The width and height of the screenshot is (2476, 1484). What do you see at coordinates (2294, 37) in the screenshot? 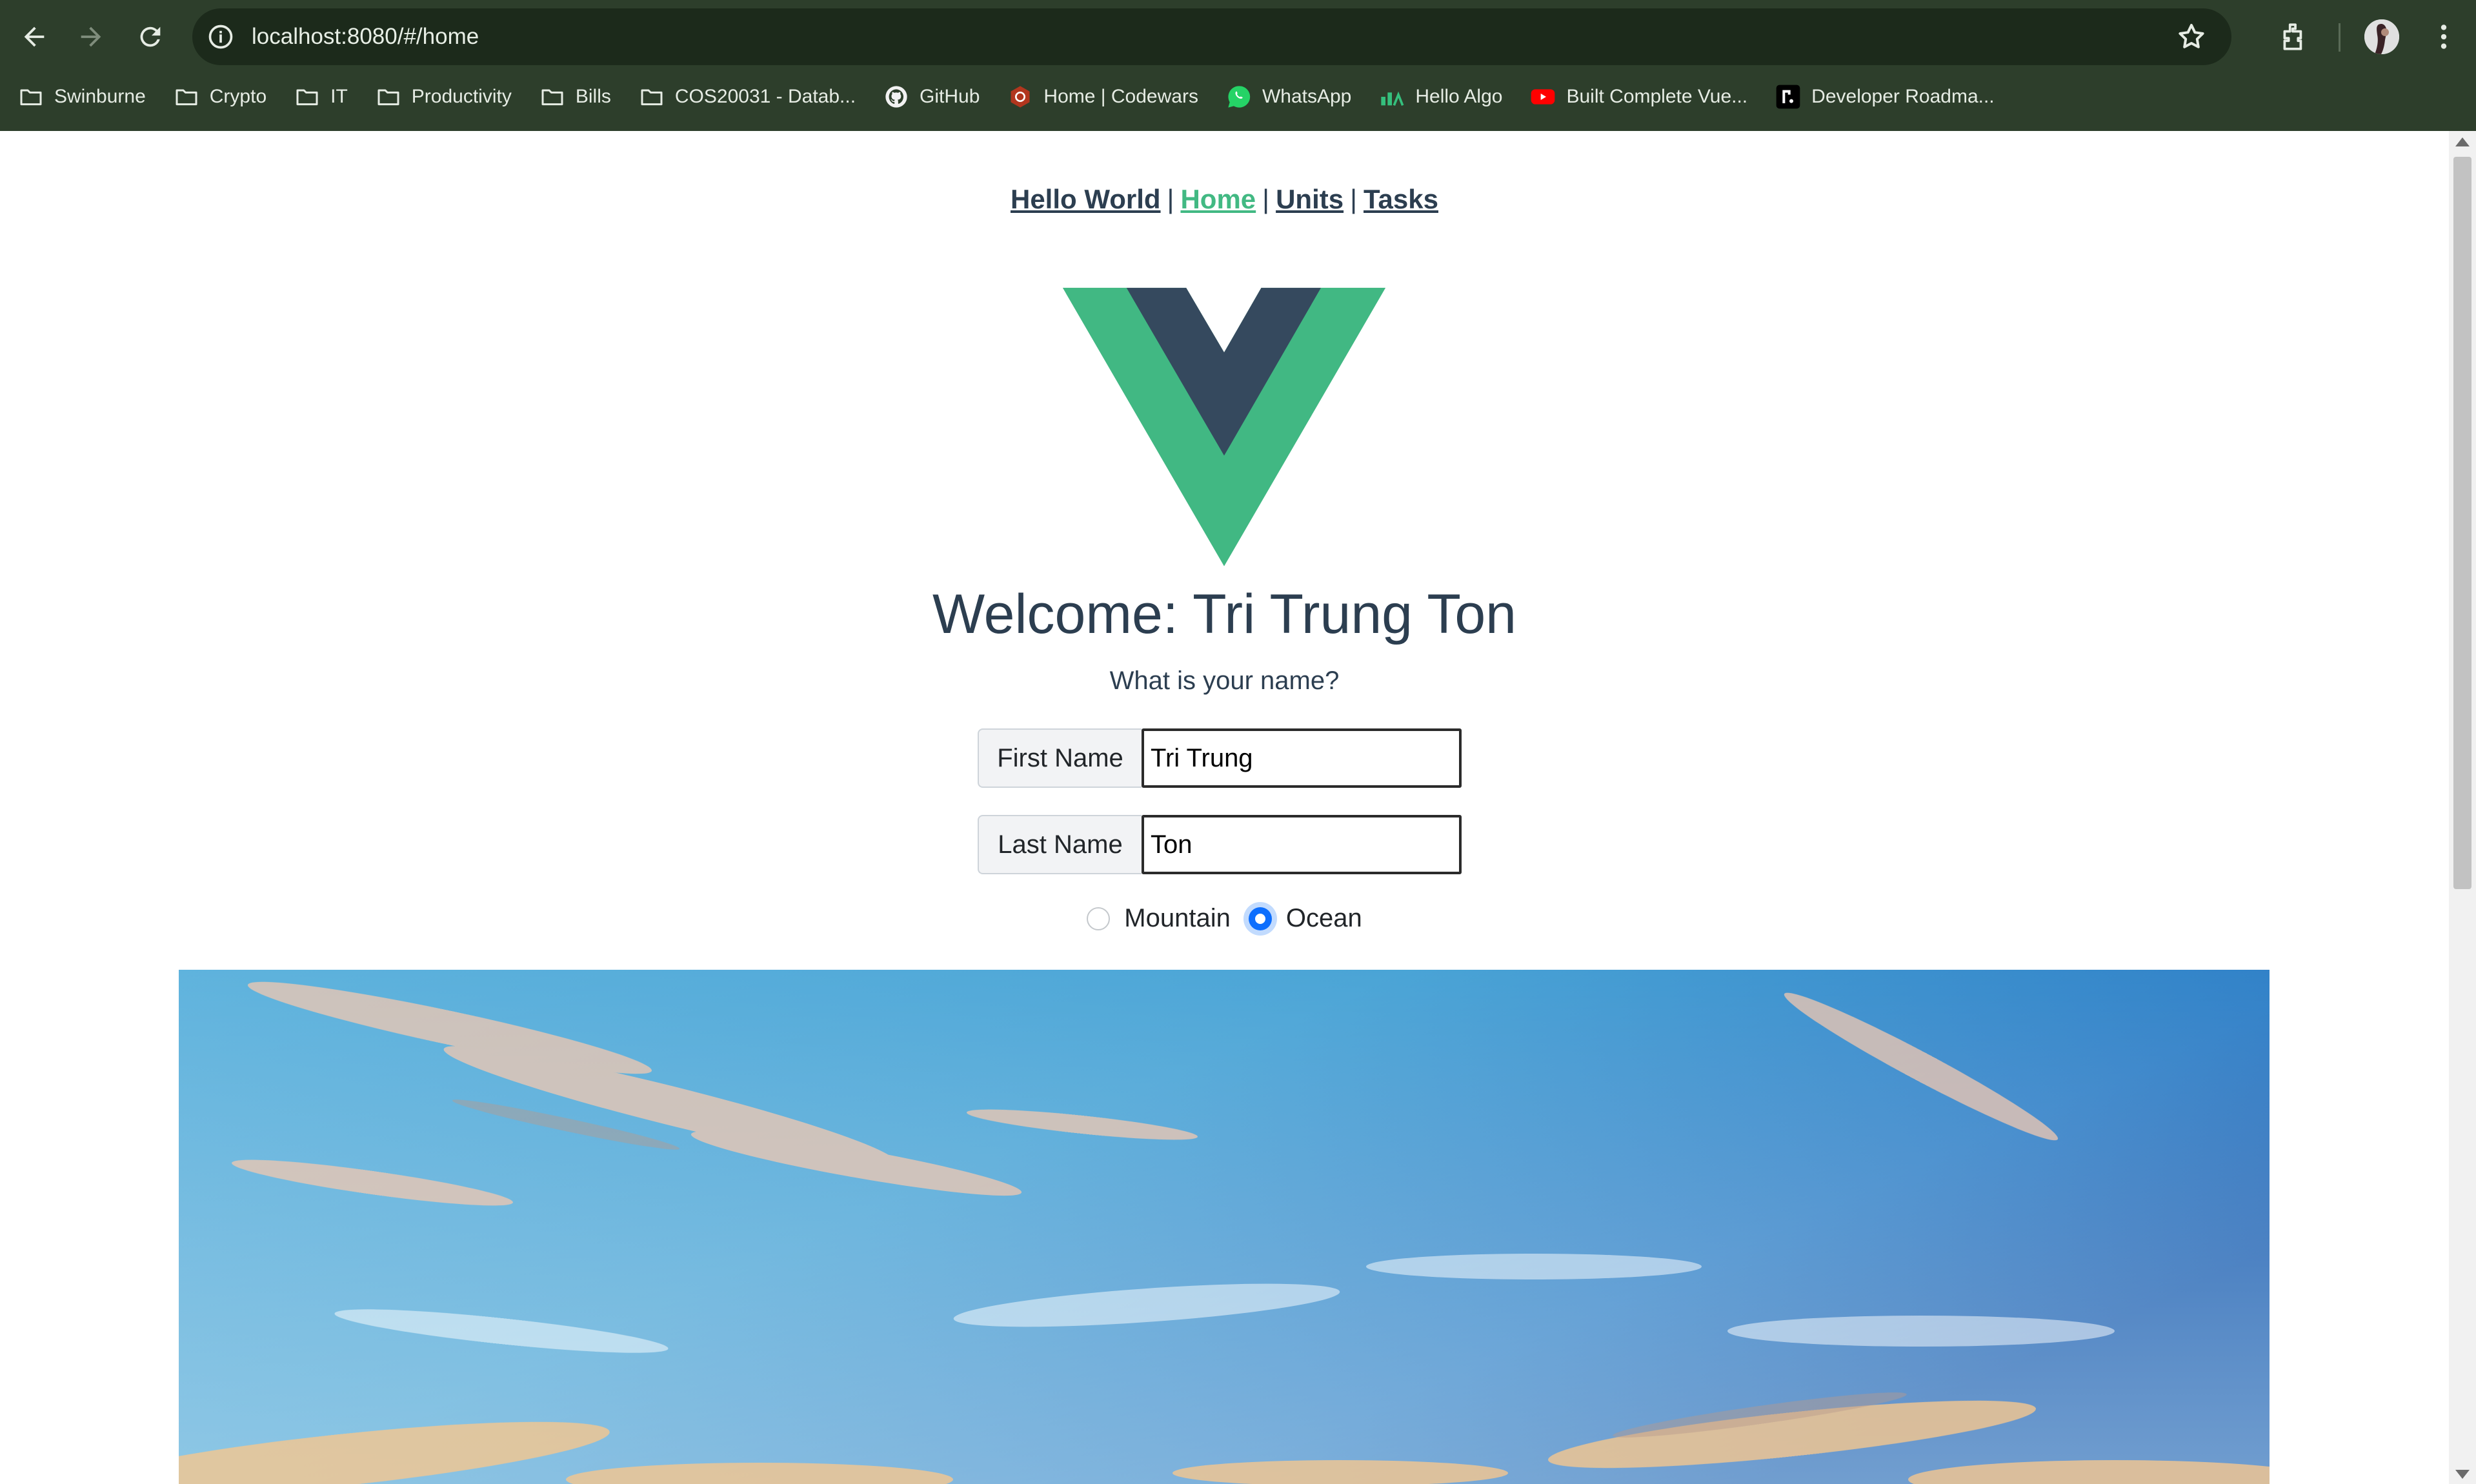
I see `extensions-icon` at bounding box center [2294, 37].